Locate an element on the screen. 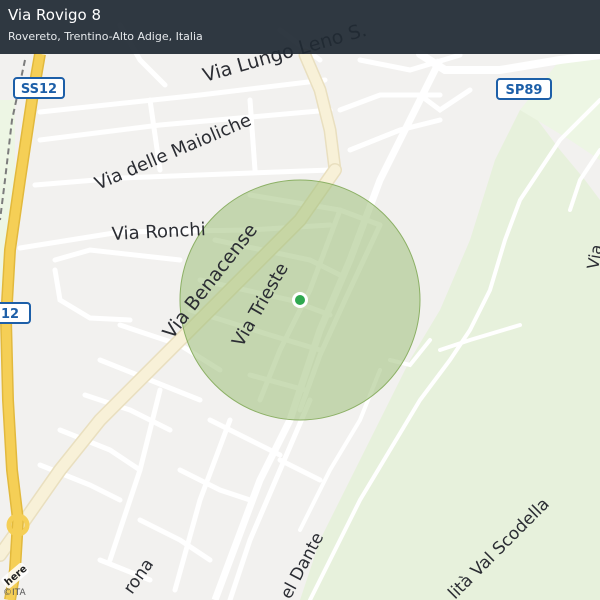 The height and width of the screenshot is (600, 600). shield-ss12-left: 12 is located at coordinates (15, 313).